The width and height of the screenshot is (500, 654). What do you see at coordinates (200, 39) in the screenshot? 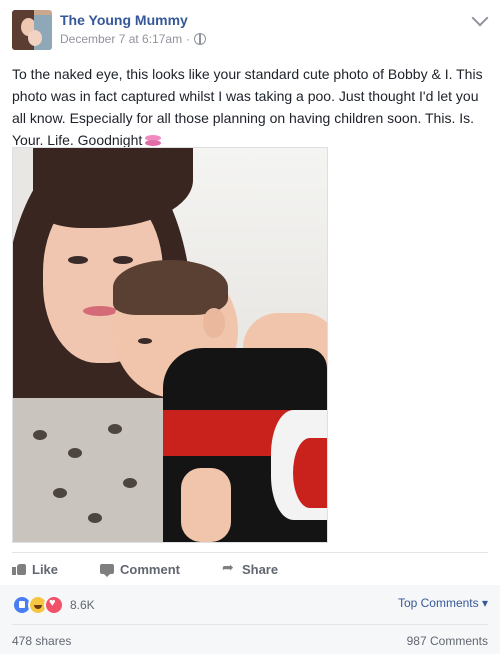
I see `globe-icon` at bounding box center [200, 39].